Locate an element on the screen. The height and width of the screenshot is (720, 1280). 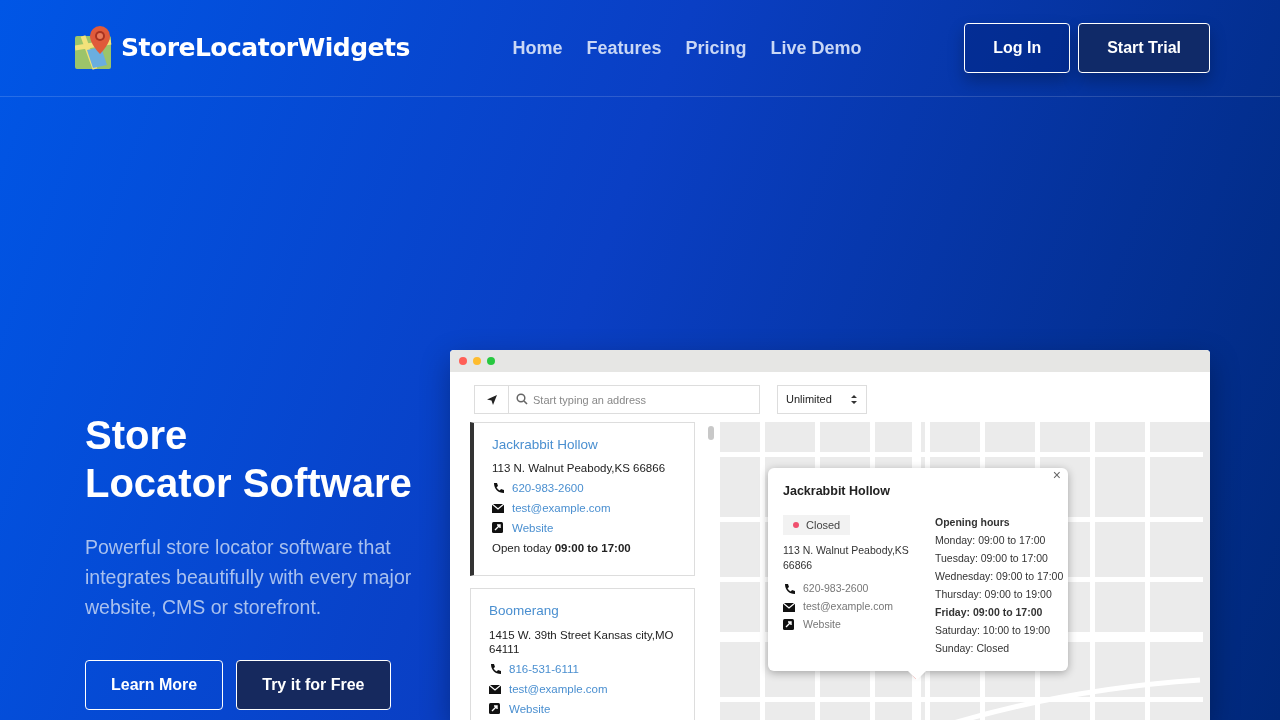
limit-select: Unlimited is located at coordinates (822, 399).